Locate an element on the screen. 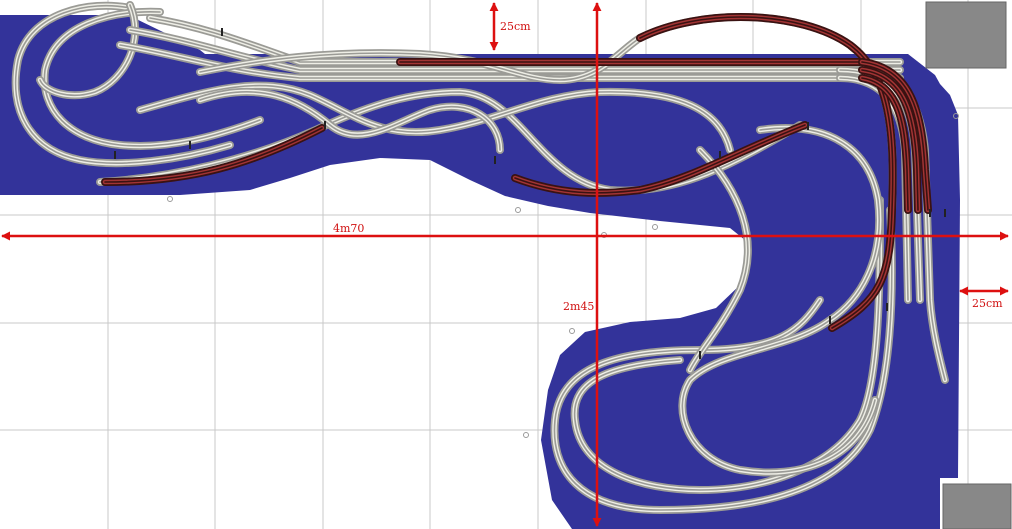 The width and height of the screenshot is (1012, 529). right-margin-label: 25cm is located at coordinates (987, 303).